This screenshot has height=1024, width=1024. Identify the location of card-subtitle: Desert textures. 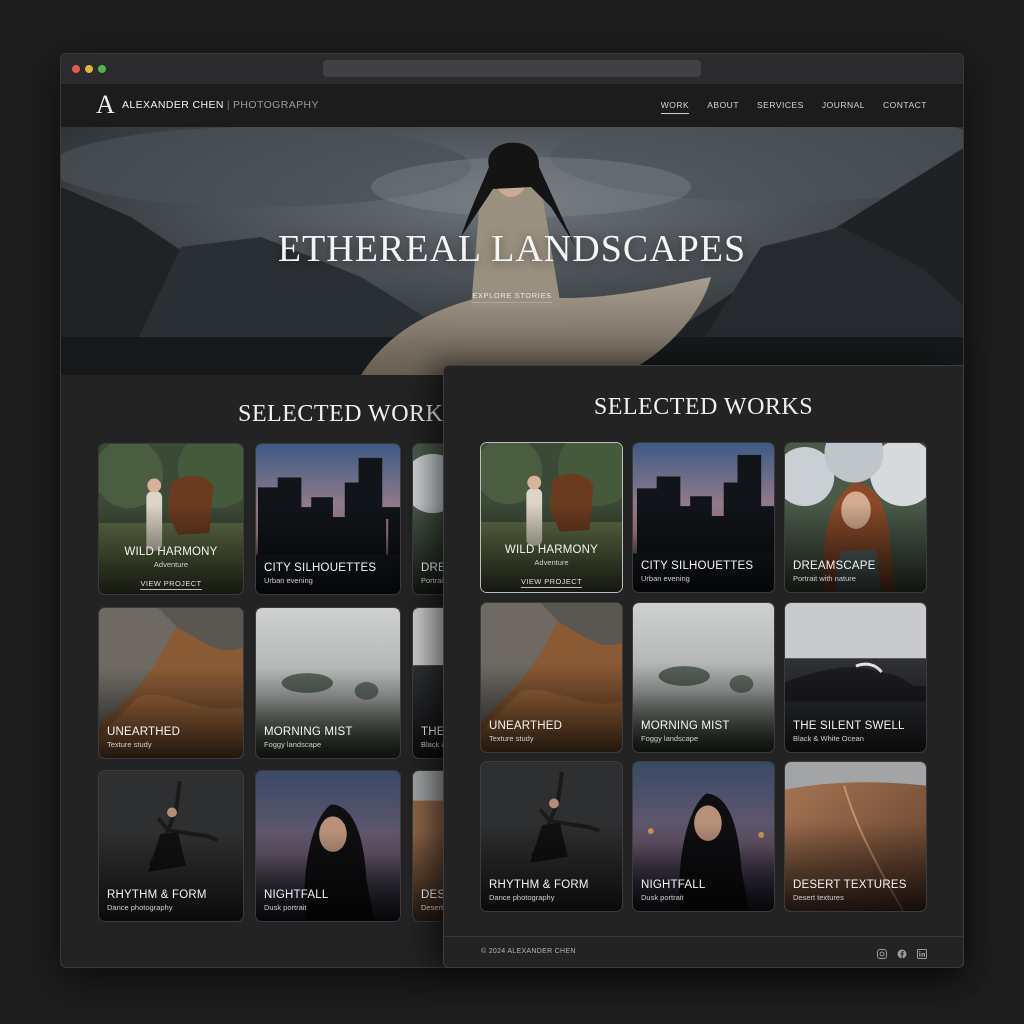
(818, 897).